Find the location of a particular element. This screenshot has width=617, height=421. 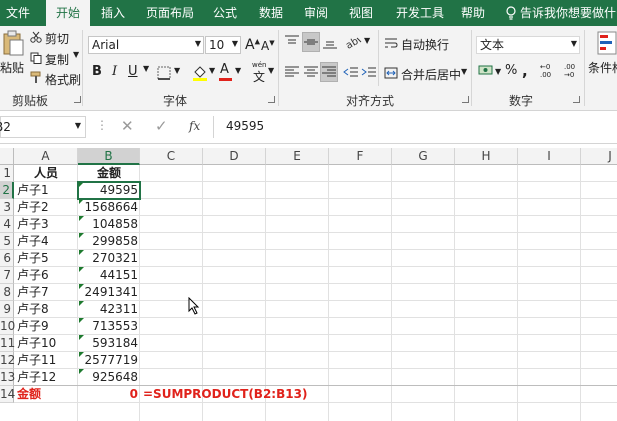

font-color-dropdown-icon: ▼ is located at coordinates (238, 70).